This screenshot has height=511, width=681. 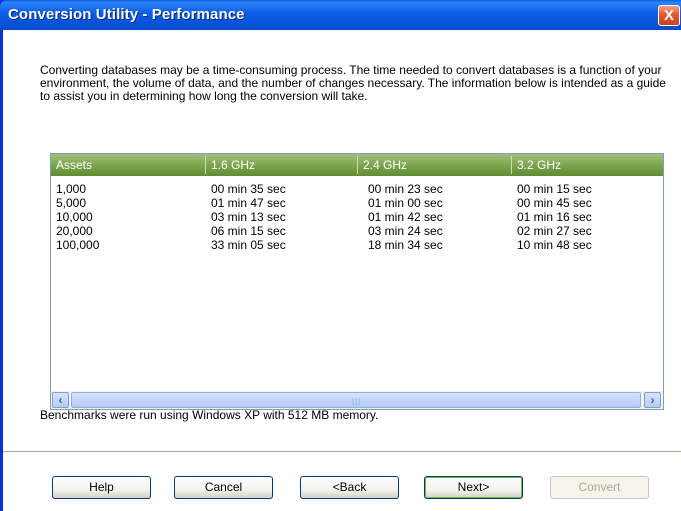 I want to click on cell-assets: 1,000, so click(x=71, y=189).